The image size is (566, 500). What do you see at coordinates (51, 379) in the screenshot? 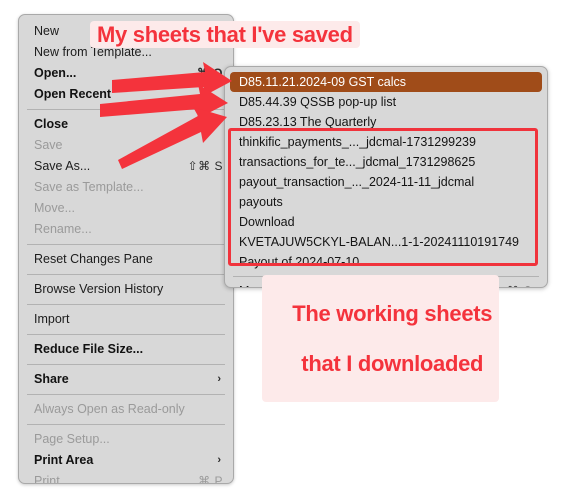
I see `menu-item-label: Share` at bounding box center [51, 379].